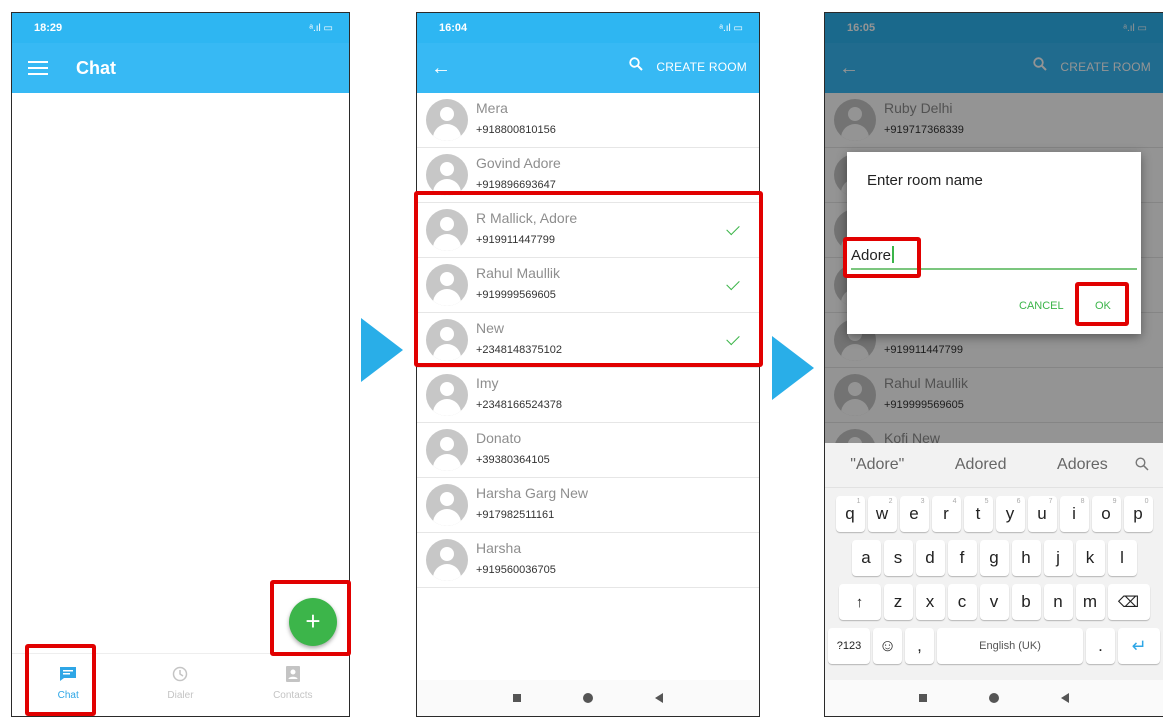 This screenshot has height=717, width=1163. I want to click on enter-key: ↵, so click(1139, 646).